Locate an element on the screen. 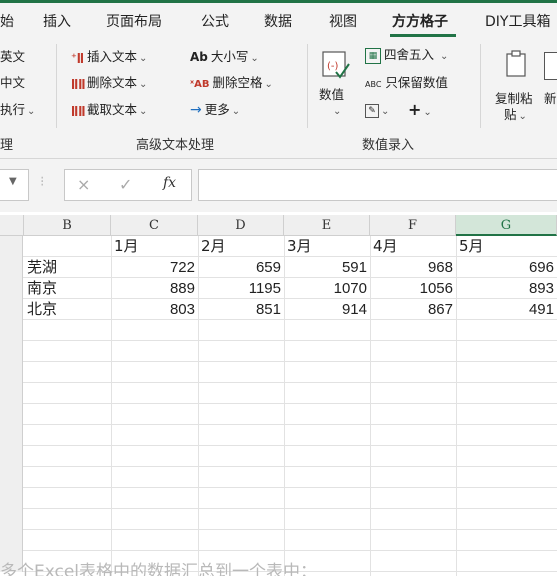 Image resolution: width=557 pixels, height=576 pixels. format-button: ✎ ⌄ is located at coordinates (377, 110).